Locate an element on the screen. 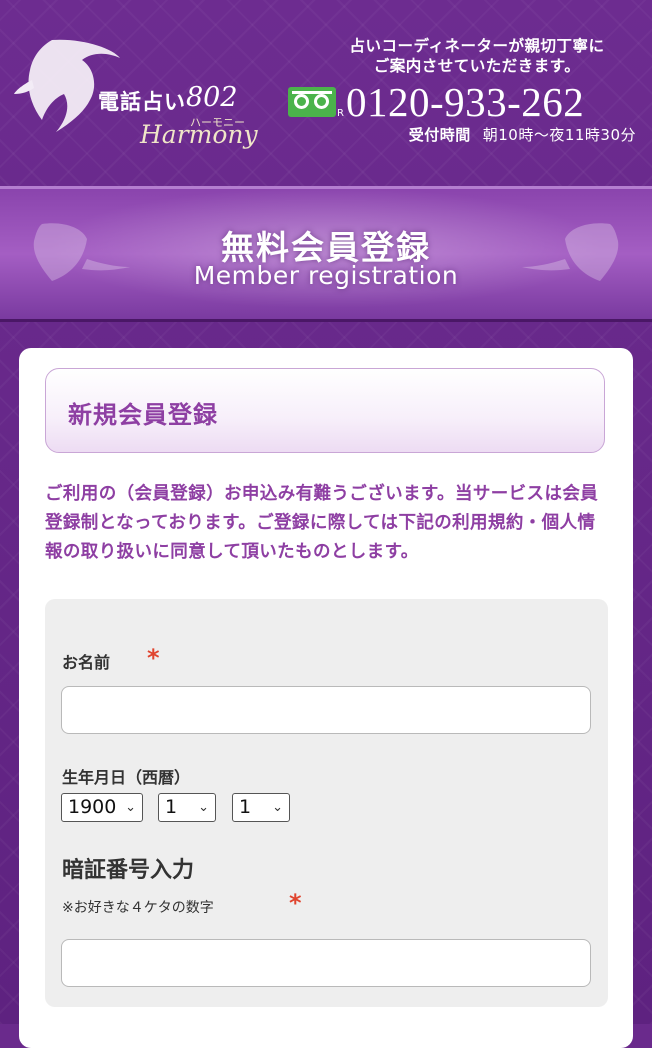 The height and width of the screenshot is (1048, 652). birth-month-value: 1 is located at coordinates (171, 807).